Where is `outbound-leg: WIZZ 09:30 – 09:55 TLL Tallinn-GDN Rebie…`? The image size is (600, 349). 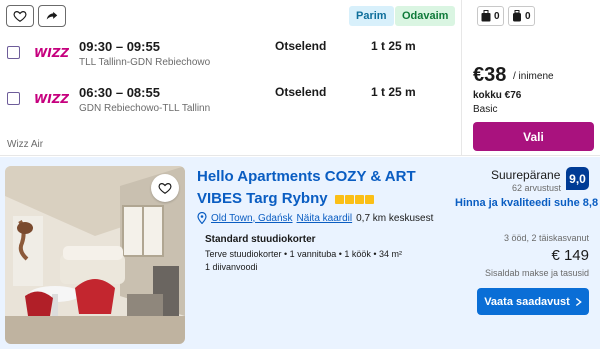 outbound-leg: WIZZ 09:30 – 09:55 TLL Tallinn-GDN Rebie… is located at coordinates (231, 58).